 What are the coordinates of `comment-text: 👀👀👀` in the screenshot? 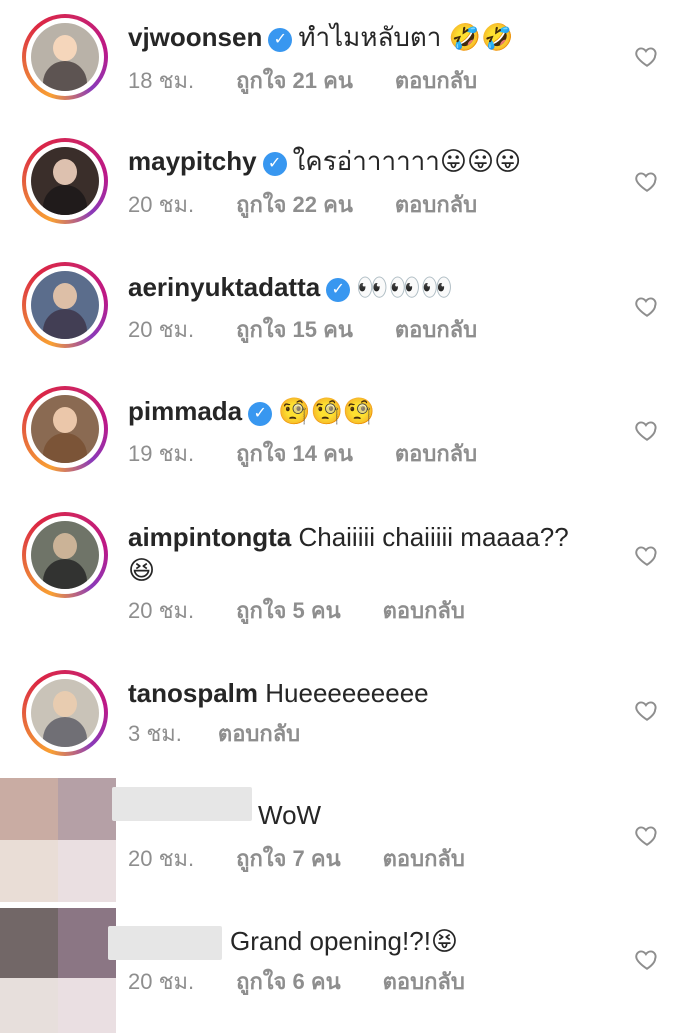 It's located at (405, 287).